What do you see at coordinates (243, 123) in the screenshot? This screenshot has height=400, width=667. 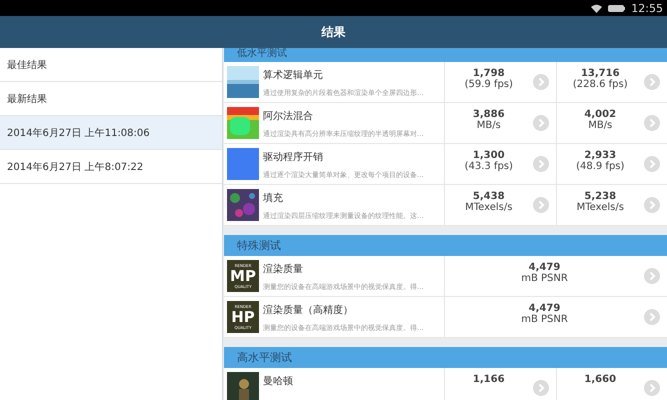 I see `color-blend-thumbnail` at bounding box center [243, 123].